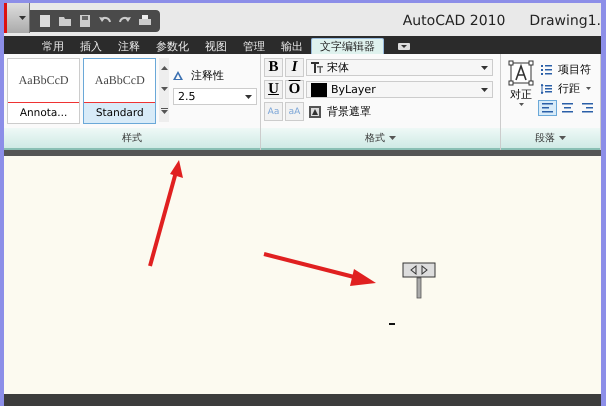  What do you see at coordinates (53, 46) in the screenshot?
I see `ribbon-tab: 常用` at bounding box center [53, 46].